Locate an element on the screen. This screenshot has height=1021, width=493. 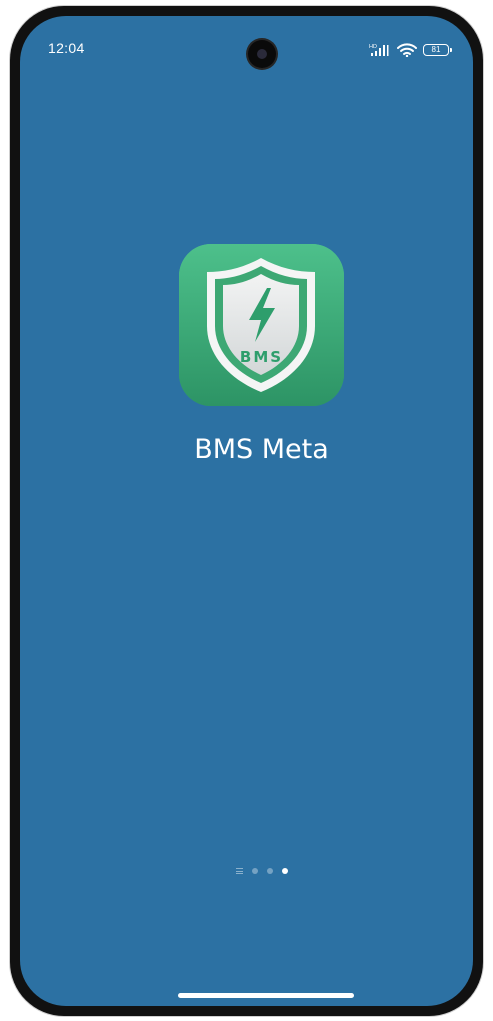
network-label: HD is located at coordinates (373, 47).